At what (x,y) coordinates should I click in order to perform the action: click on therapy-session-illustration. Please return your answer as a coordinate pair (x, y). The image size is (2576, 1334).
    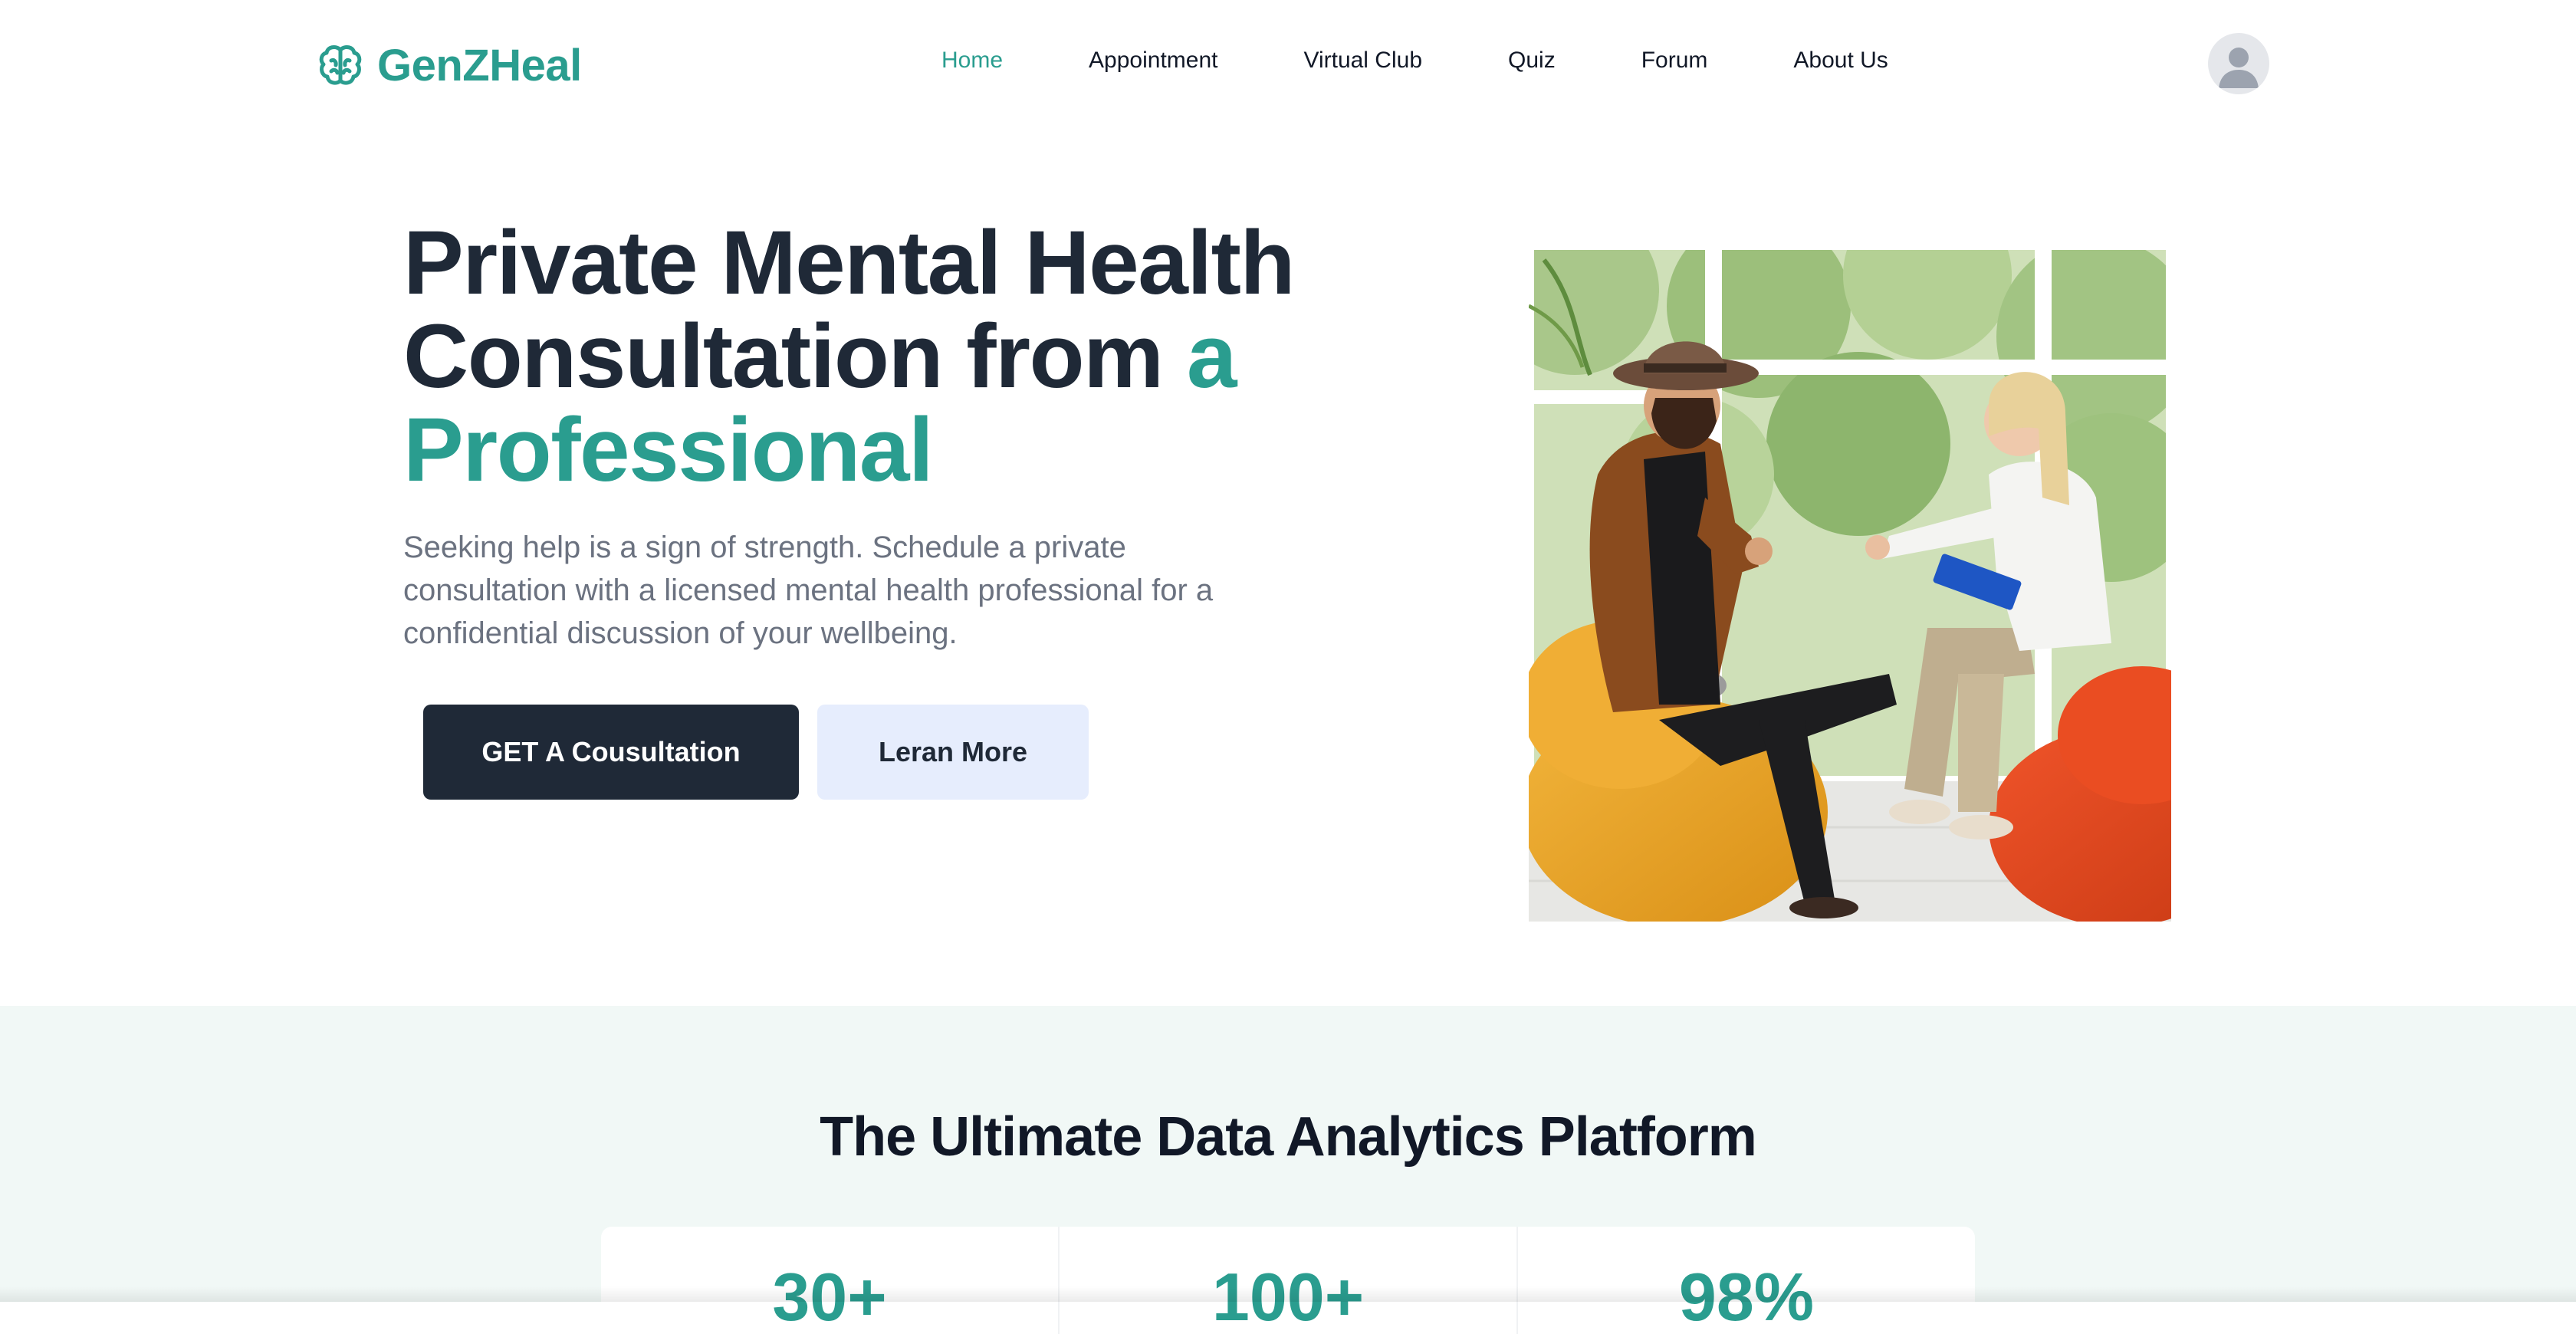
    Looking at the image, I should click on (1850, 583).